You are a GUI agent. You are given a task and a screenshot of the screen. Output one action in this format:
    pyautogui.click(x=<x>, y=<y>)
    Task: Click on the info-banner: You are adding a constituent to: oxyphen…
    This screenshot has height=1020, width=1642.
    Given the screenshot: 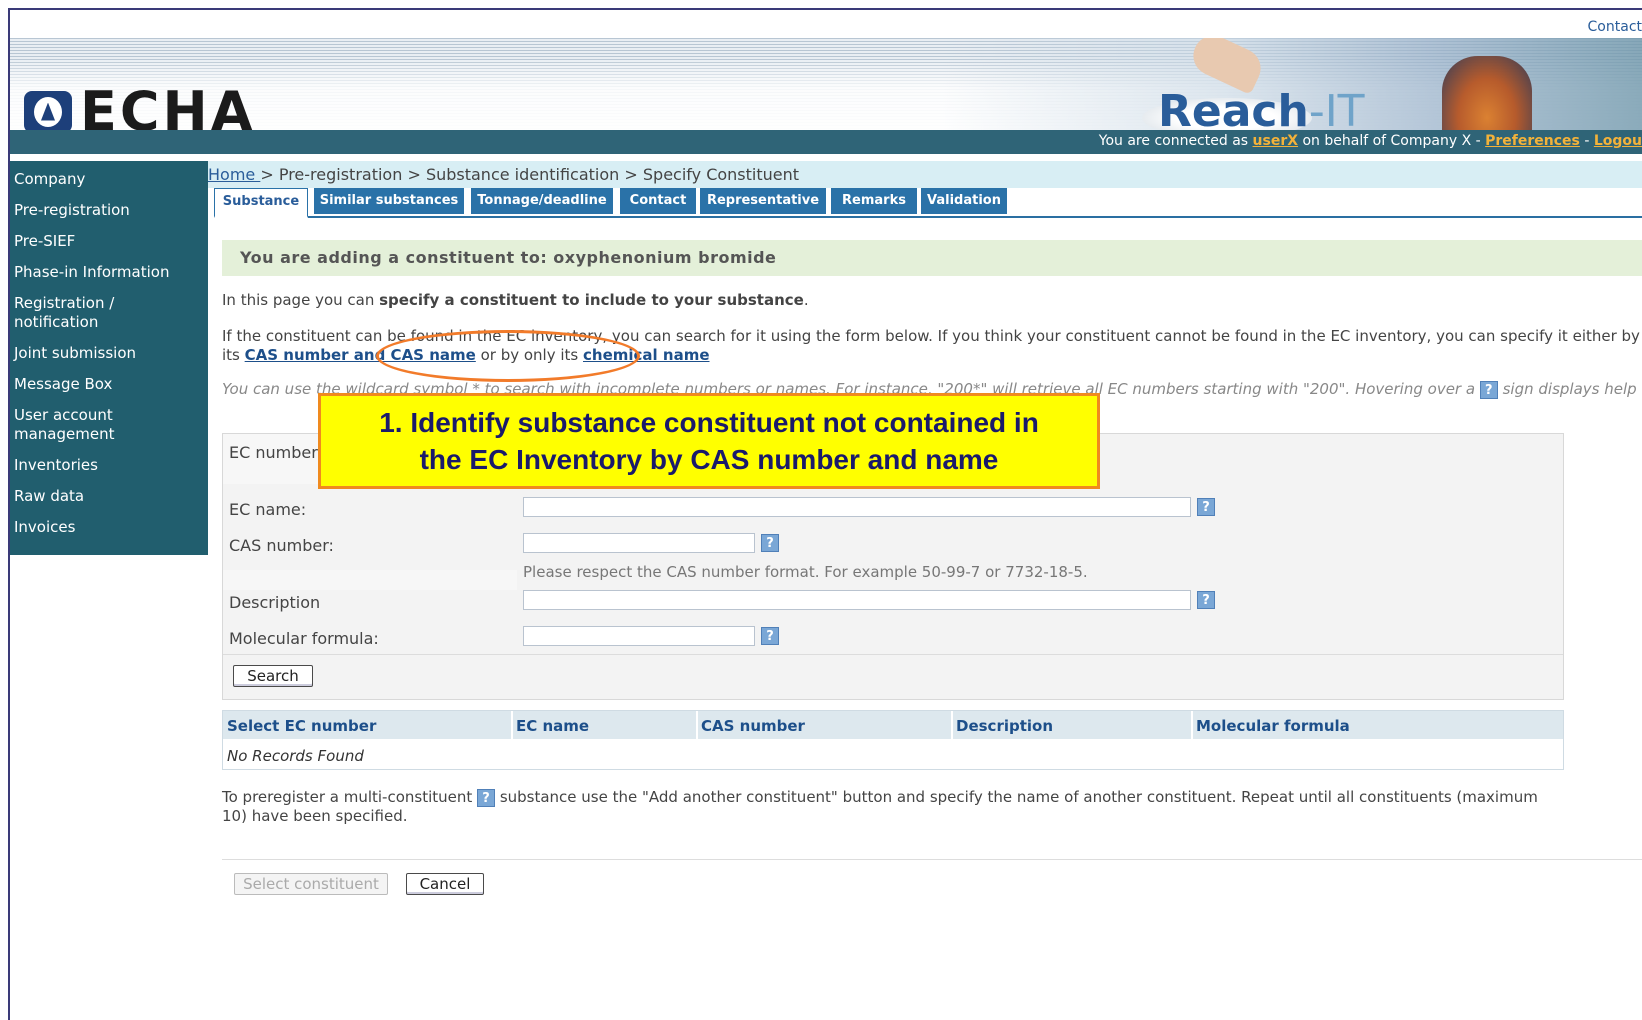 What is the action you would take?
    pyautogui.click(x=932, y=258)
    